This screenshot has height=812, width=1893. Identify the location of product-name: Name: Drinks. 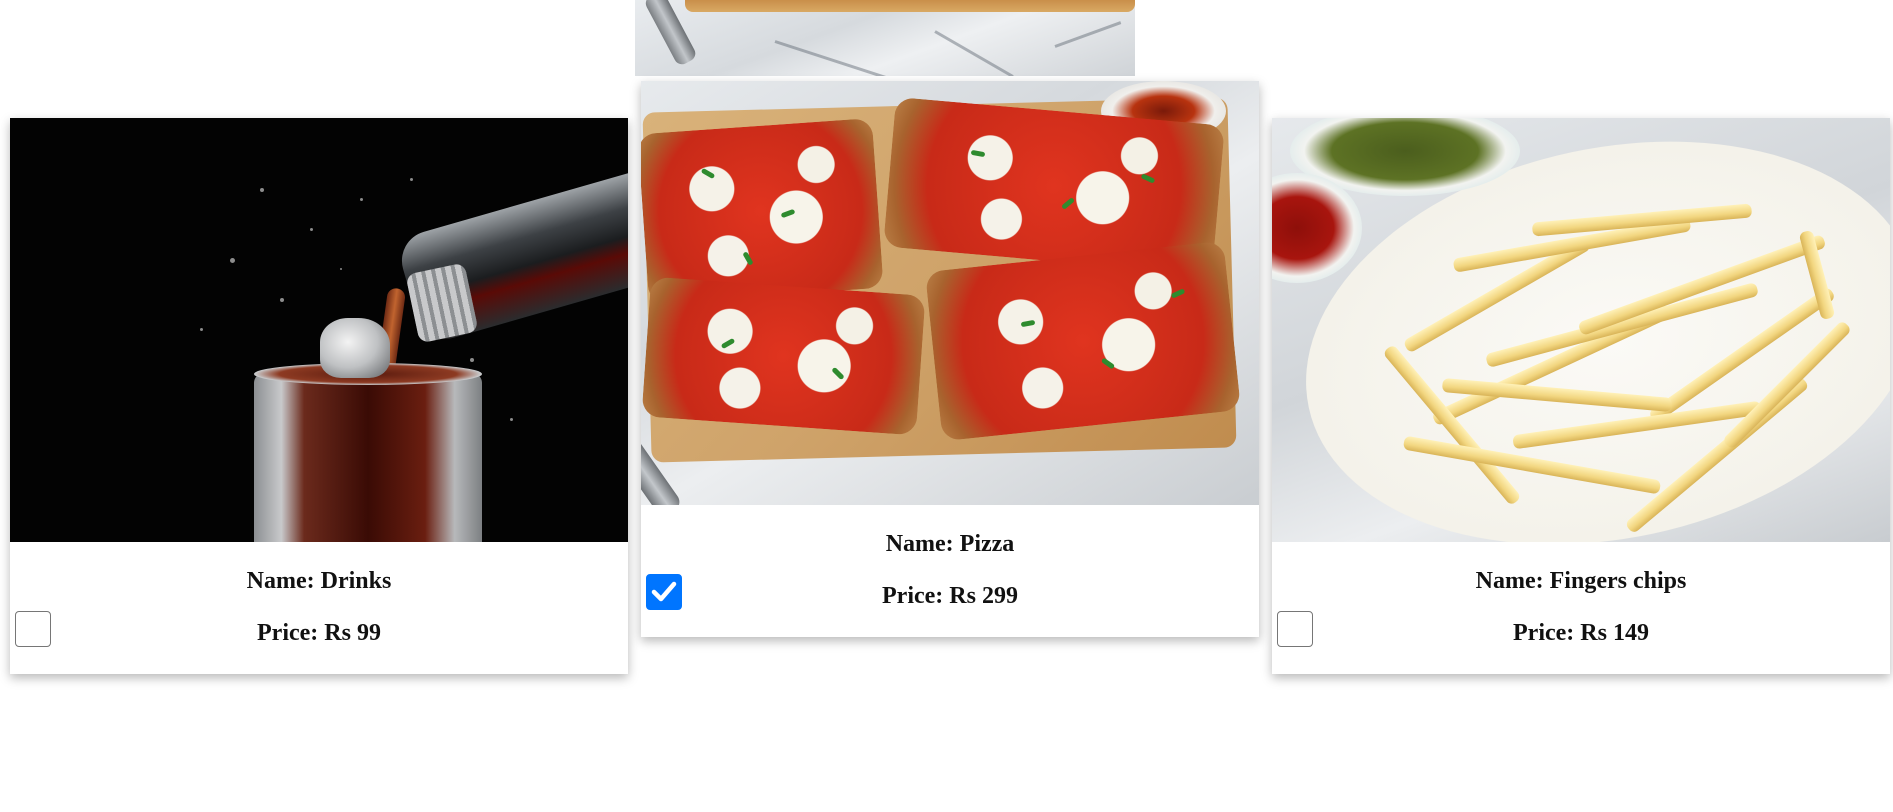
(319, 581).